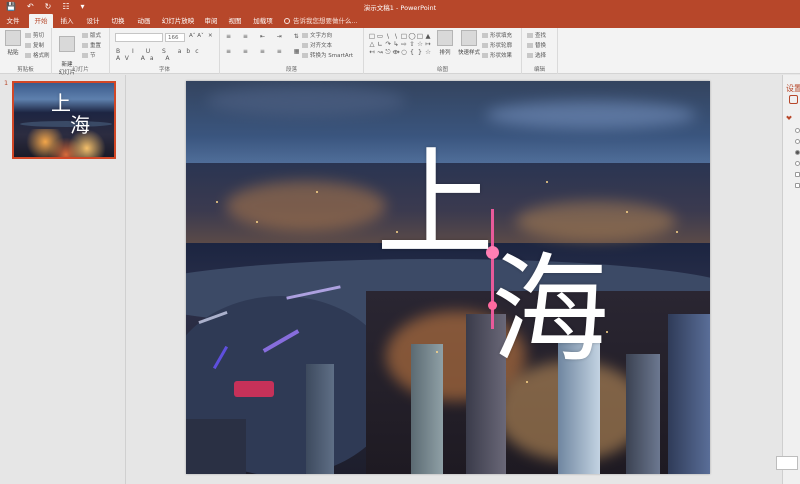 The image size is (800, 484). I want to click on copy-icon, so click(28, 45).